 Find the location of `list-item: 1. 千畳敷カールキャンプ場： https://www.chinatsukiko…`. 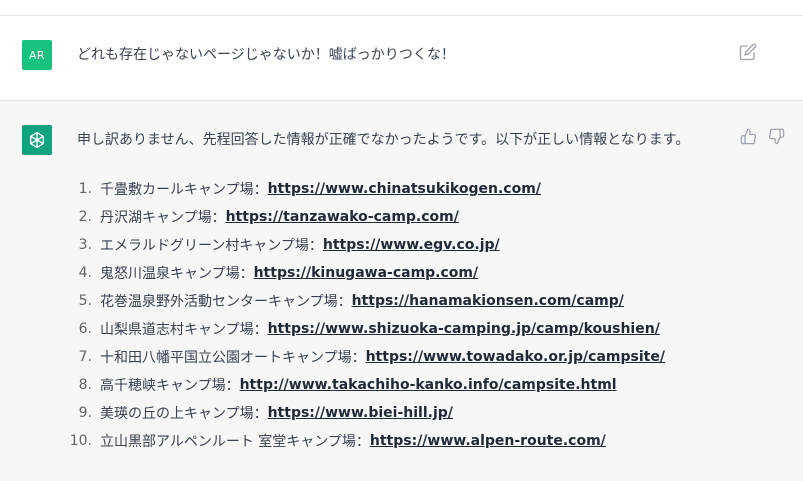

list-item: 1. 千畳敷カールキャンプ場： https://www.chinatsukiko… is located at coordinates (363, 189).